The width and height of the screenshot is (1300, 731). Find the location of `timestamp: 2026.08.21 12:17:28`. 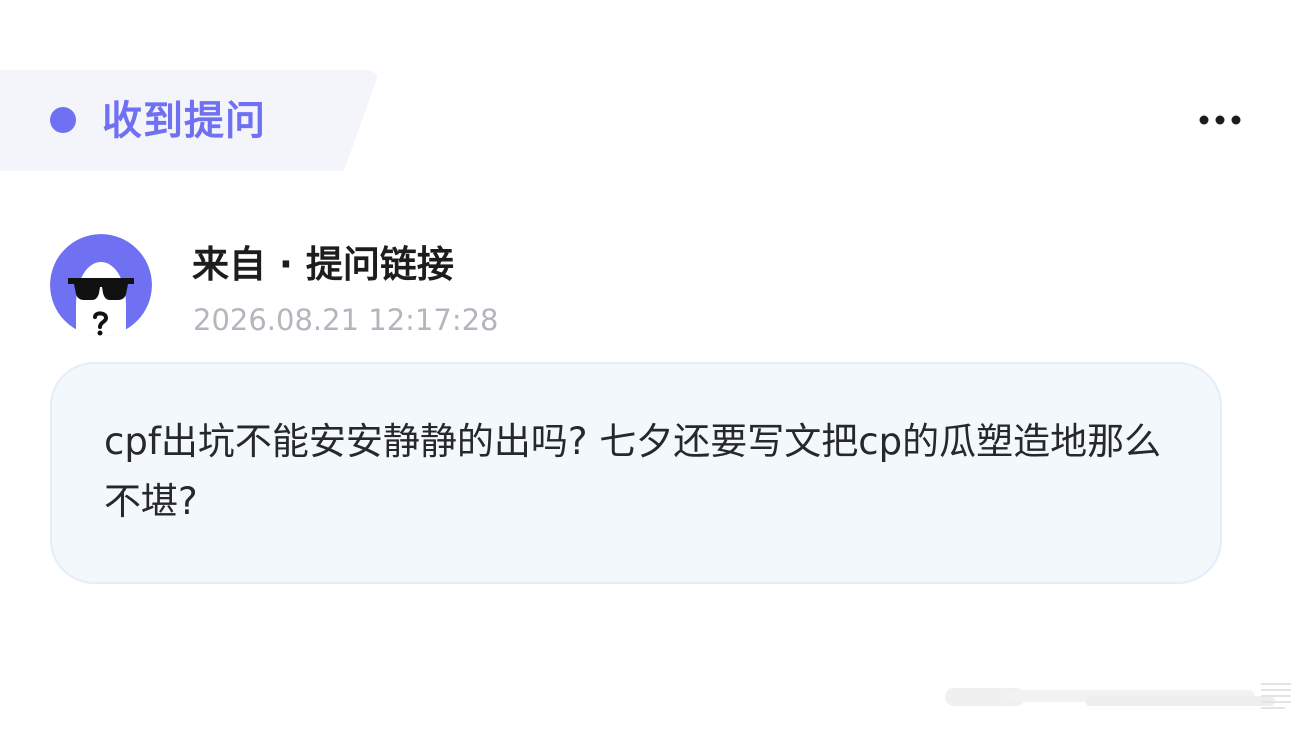

timestamp: 2026.08.21 12:17:28 is located at coordinates (346, 320).